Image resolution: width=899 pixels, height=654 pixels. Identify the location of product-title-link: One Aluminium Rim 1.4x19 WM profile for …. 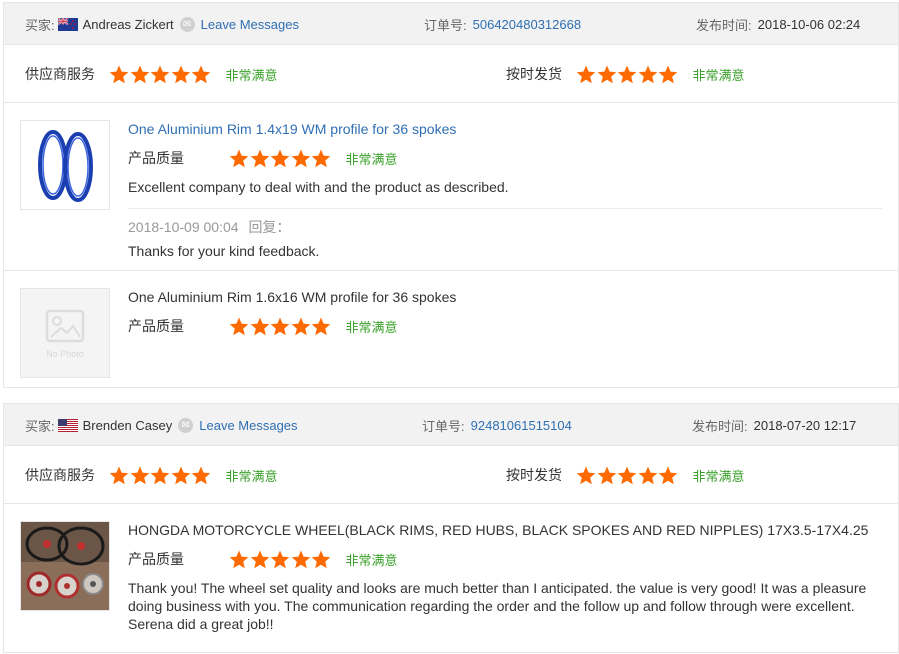
(505, 129).